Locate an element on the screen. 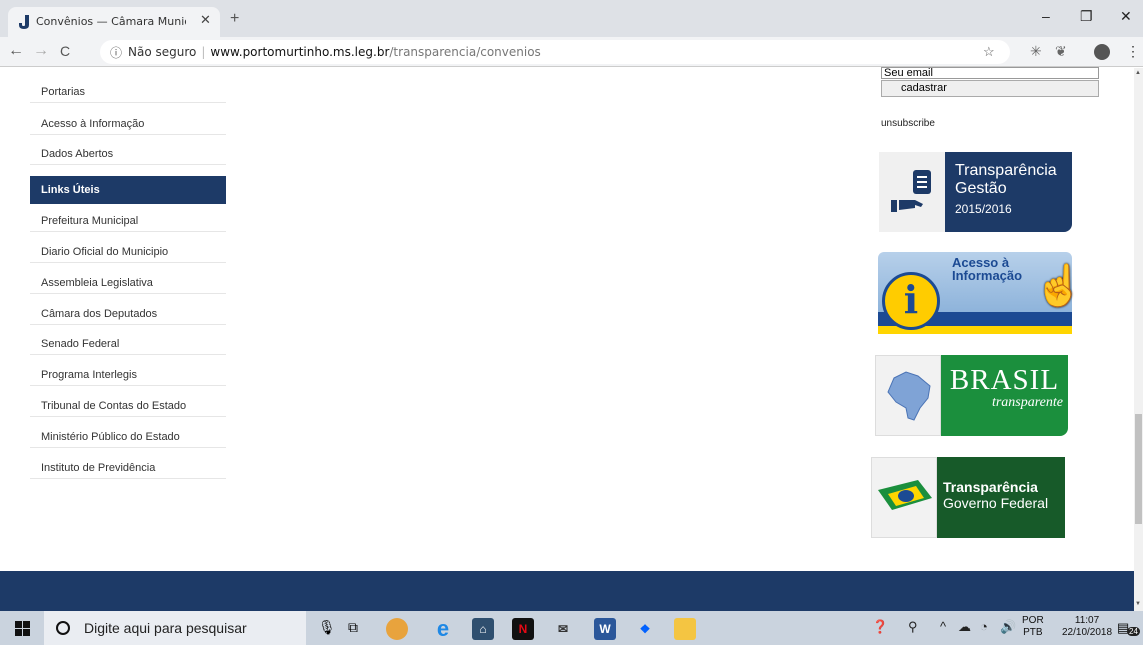  sidebar-link: Diario Oficial do Municipio is located at coordinates (128, 247).